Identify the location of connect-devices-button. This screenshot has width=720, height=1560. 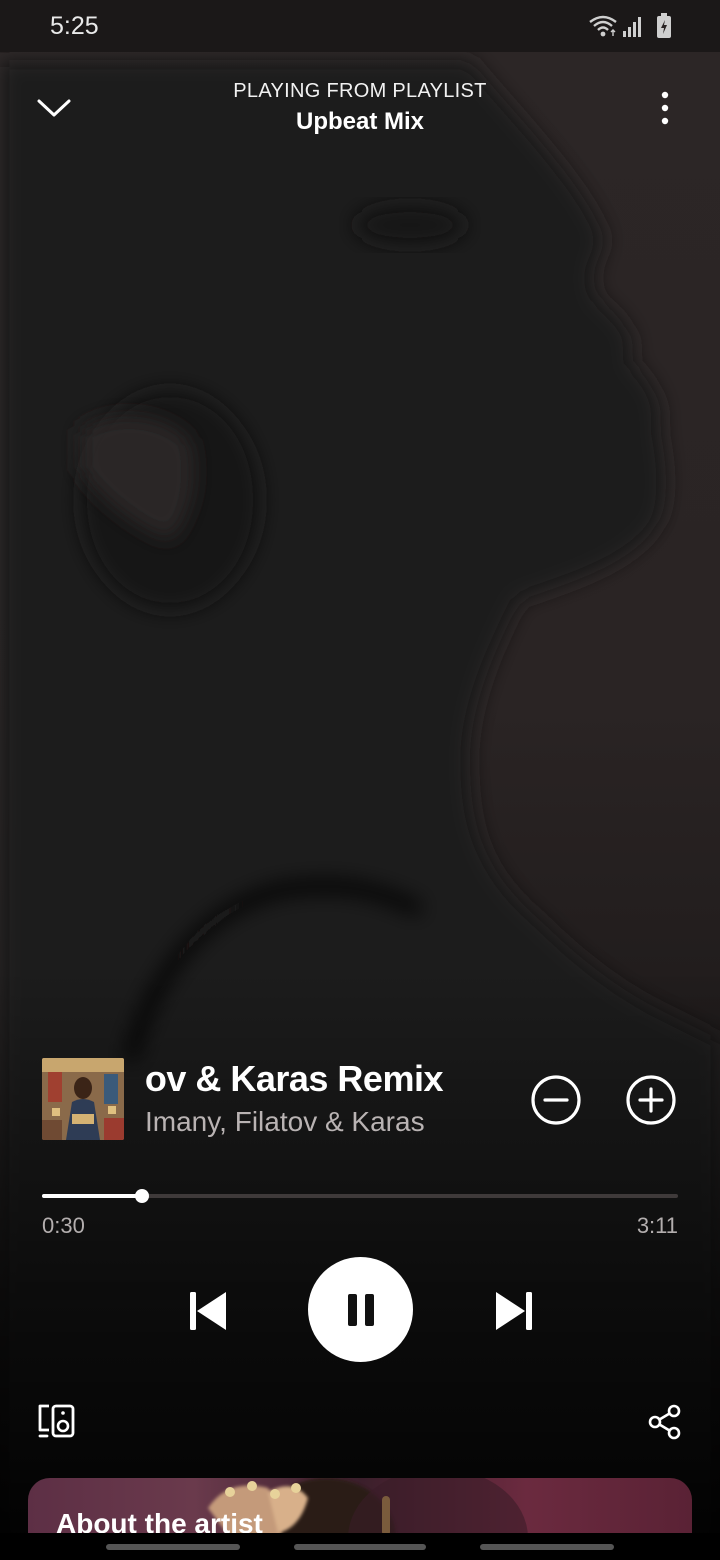
(58, 1422).